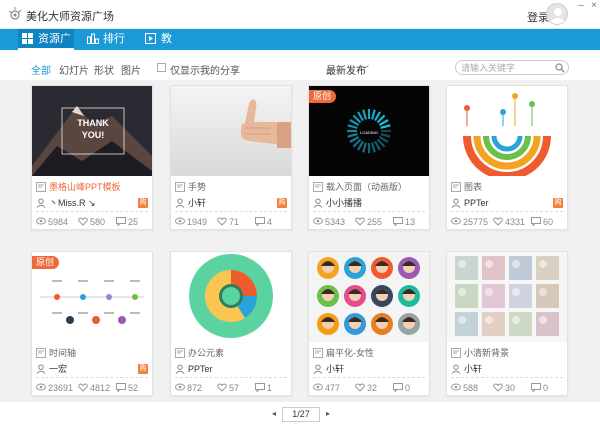 Image resolution: width=600 pixels, height=438 pixels. Describe the element at coordinates (536, 387) in the screenshot. I see `comments-icon` at that location.